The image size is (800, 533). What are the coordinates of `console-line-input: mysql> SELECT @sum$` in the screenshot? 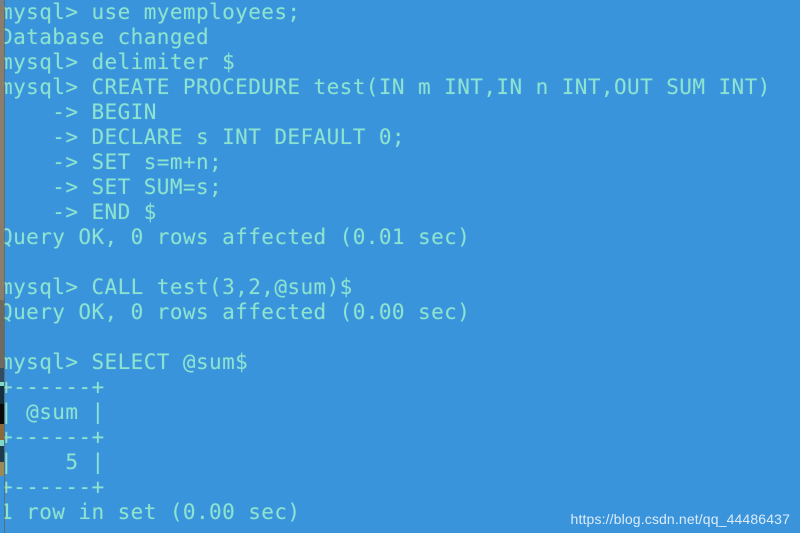 It's located at (124, 362).